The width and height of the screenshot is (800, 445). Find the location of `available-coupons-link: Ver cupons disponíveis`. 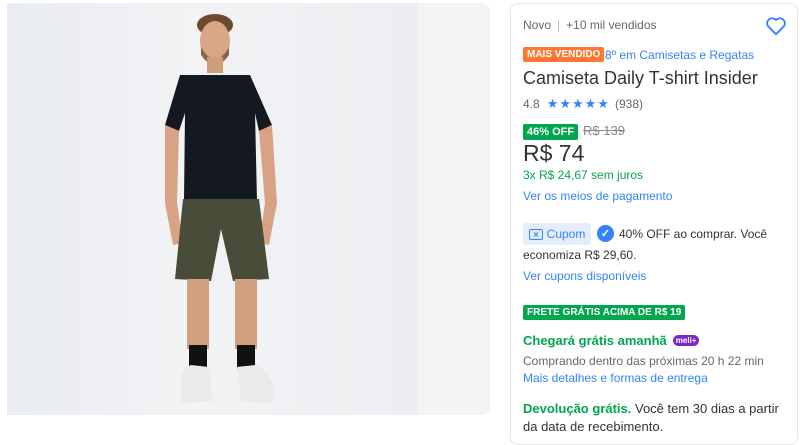

available-coupons-link: Ver cupons disponíveis is located at coordinates (584, 276).